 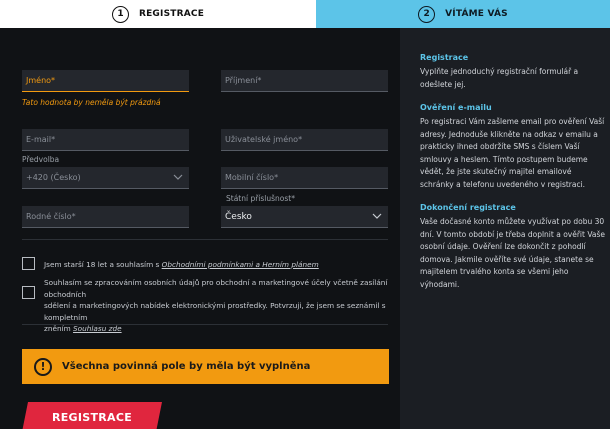 I want to click on step-label: VÍTÁME VÁS, so click(x=476, y=14).